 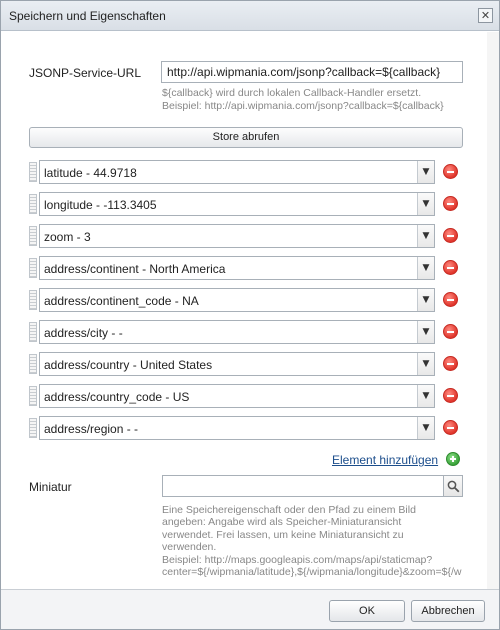 I want to click on property-select: latitude - 44.9718 ▼, so click(x=237, y=172).